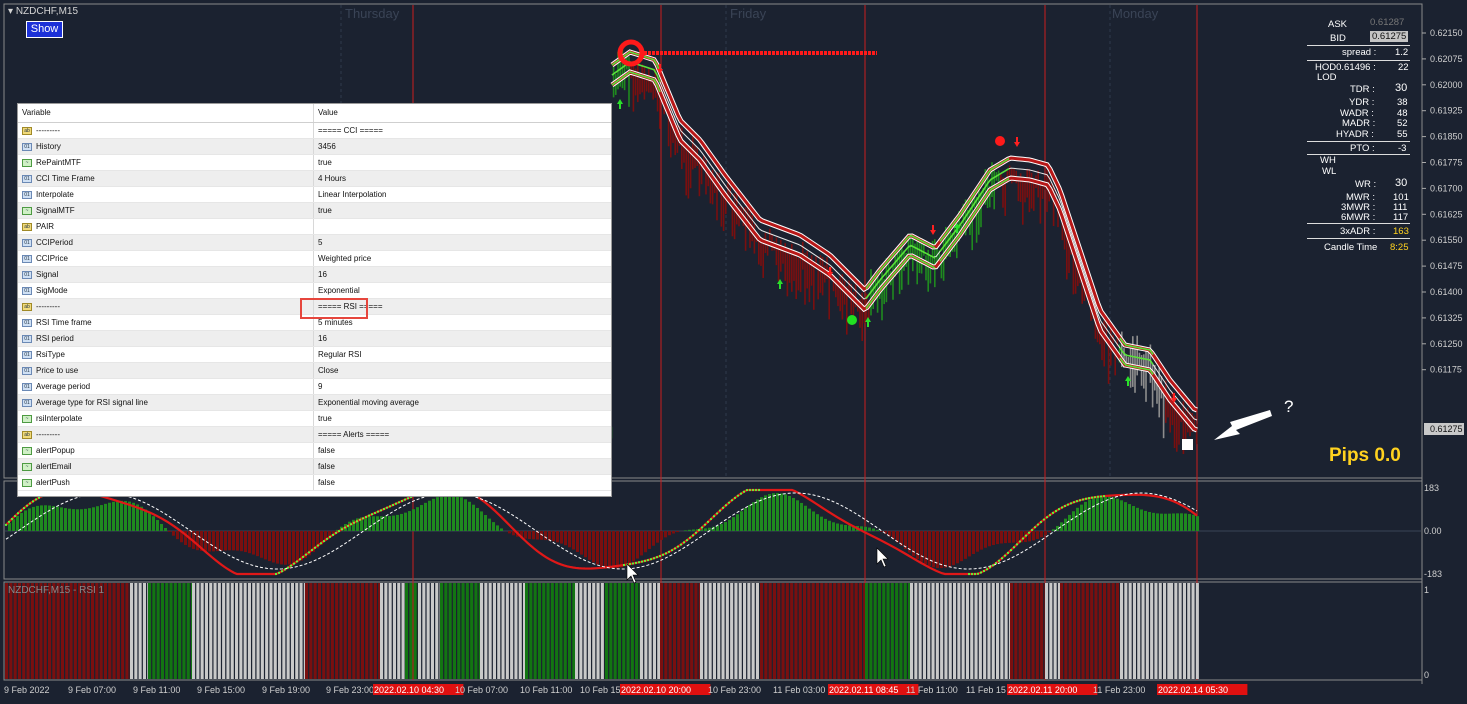 The width and height of the screenshot is (1467, 704). I want to click on property-name: ab ---------, so click(166, 434).